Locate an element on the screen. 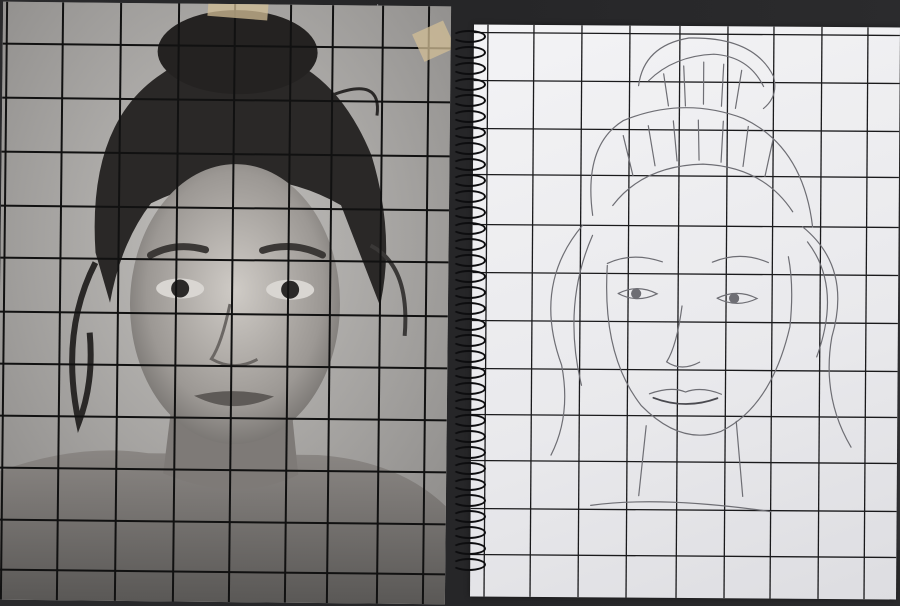  spiral-binding-icon is located at coordinates (468, 302).